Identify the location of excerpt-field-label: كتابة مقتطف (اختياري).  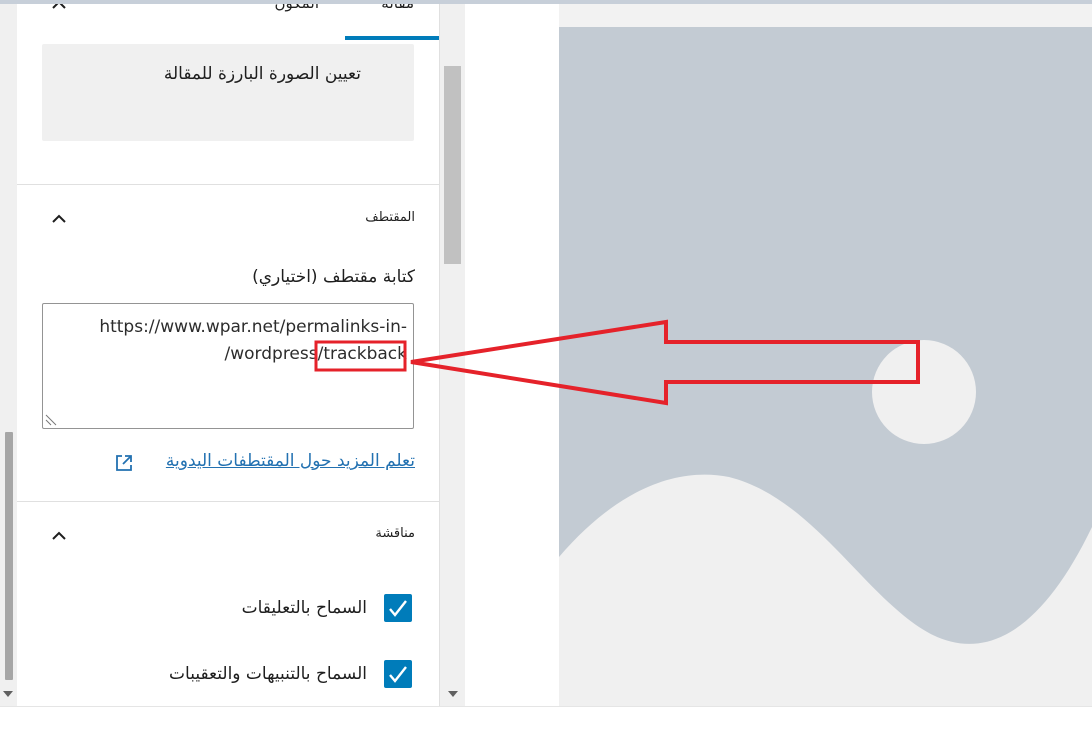
(333, 277).